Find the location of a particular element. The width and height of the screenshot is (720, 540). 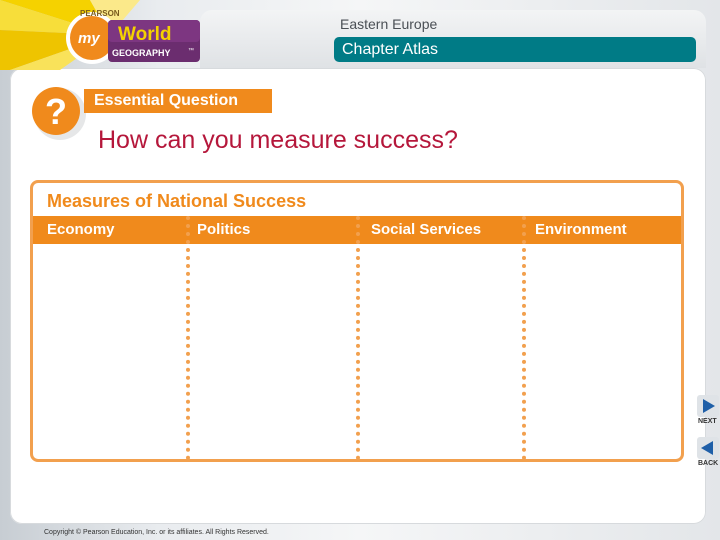

logo-world: World is located at coordinates (144, 34).